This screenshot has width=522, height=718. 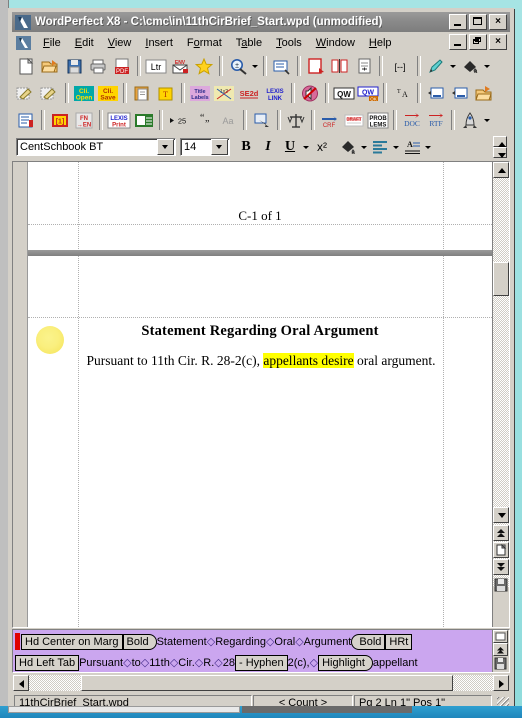 What do you see at coordinates (142, 93) in the screenshot?
I see `paste-clipboard-button` at bounding box center [142, 93].